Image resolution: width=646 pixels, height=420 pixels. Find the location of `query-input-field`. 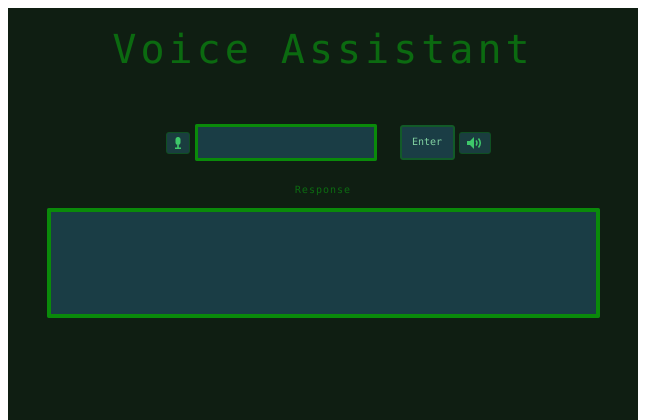

query-input-field is located at coordinates (285, 142).